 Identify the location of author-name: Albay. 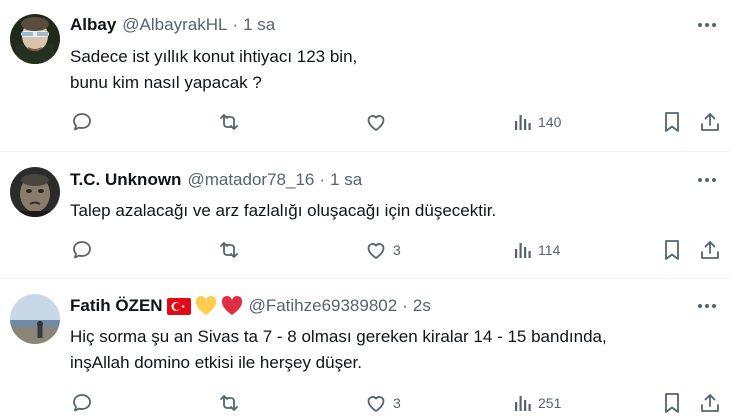
(93, 25).